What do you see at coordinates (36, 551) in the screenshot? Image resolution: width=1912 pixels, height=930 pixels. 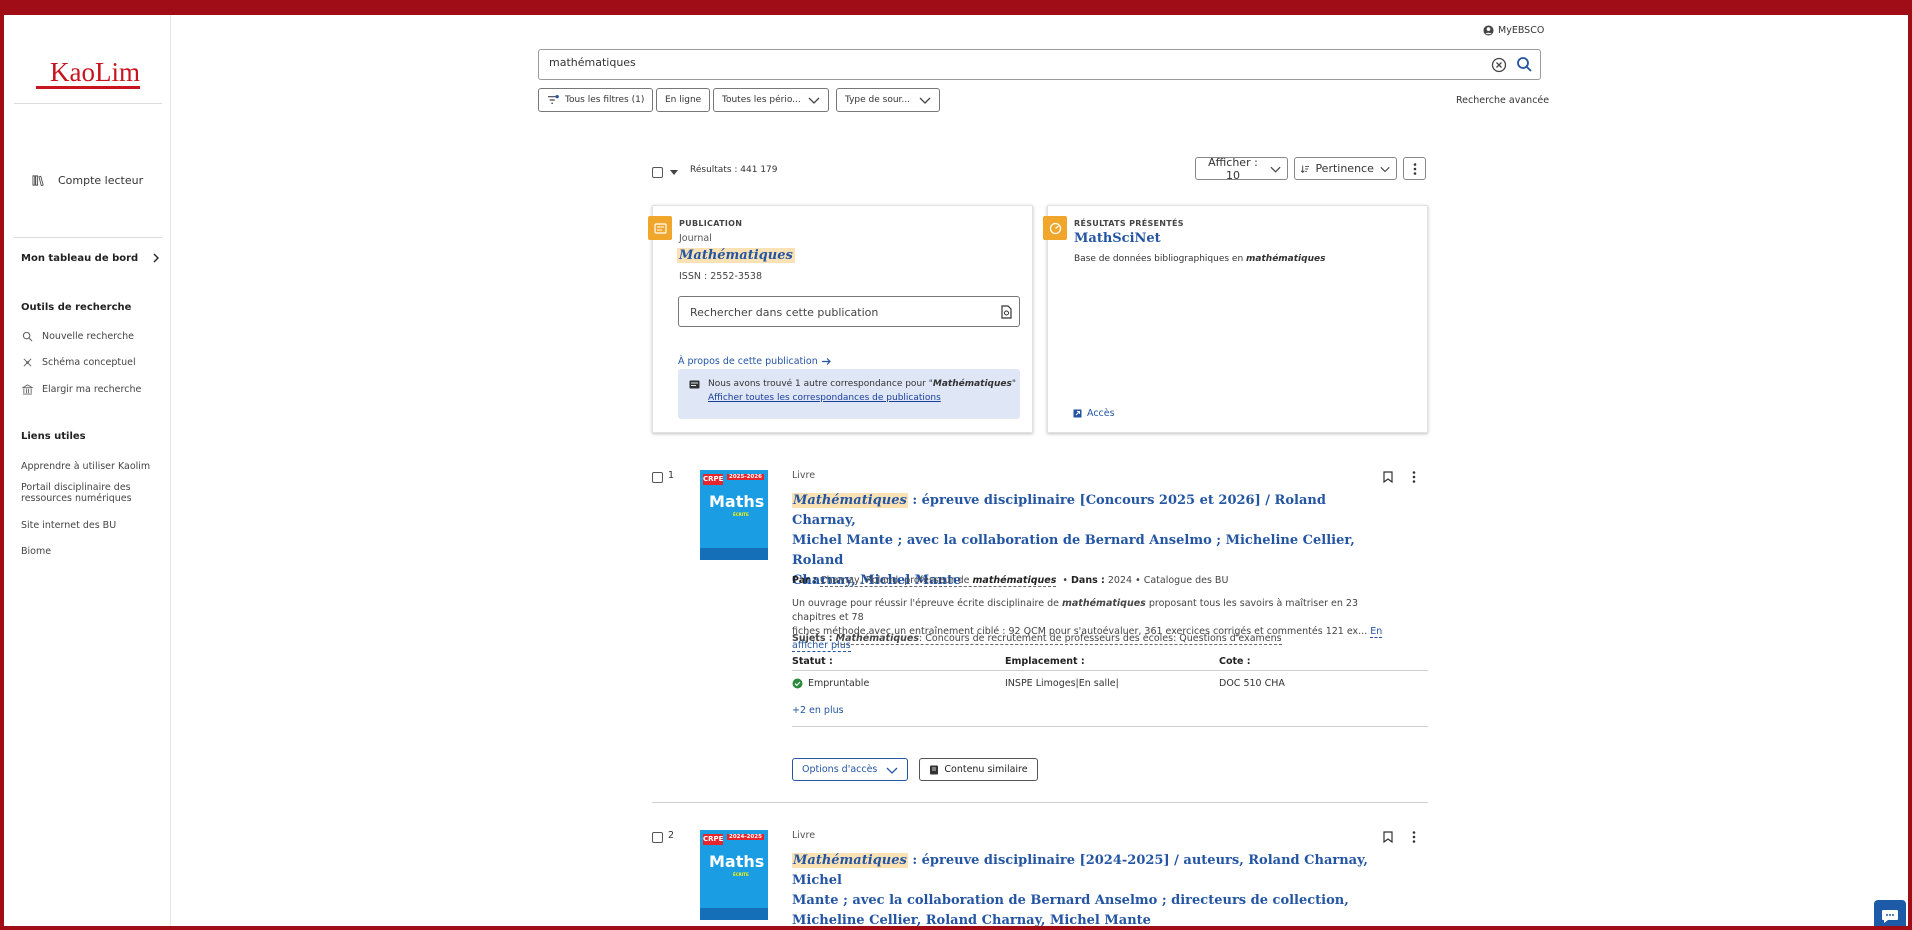 I see `biome-link: Biome` at bounding box center [36, 551].